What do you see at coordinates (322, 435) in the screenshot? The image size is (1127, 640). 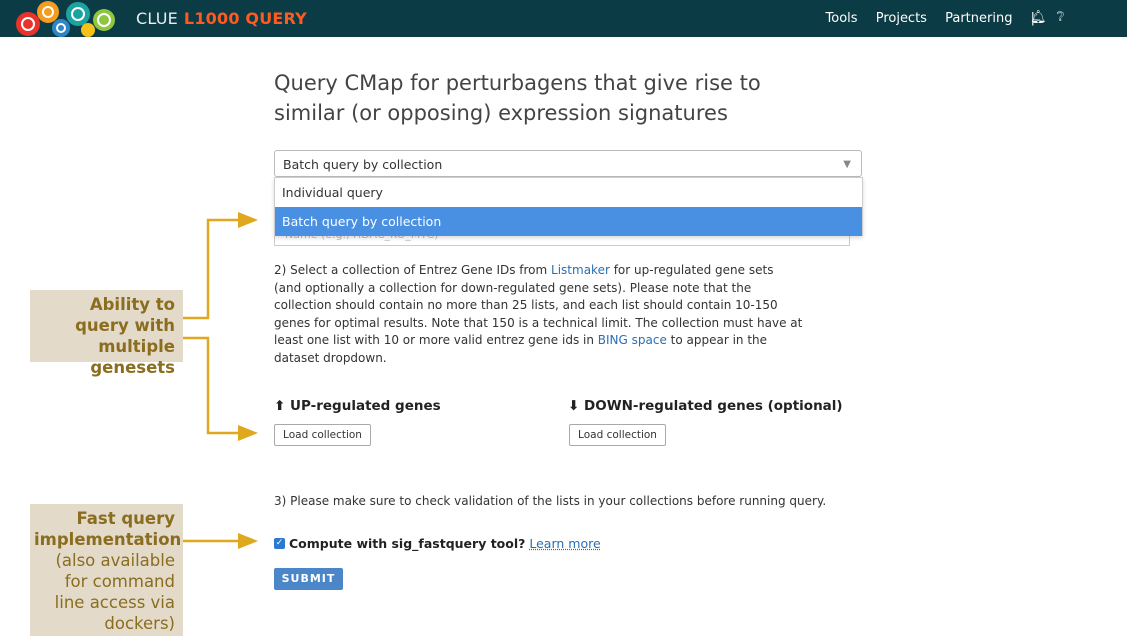 I see `load-up-collection-button: Load collection` at bounding box center [322, 435].